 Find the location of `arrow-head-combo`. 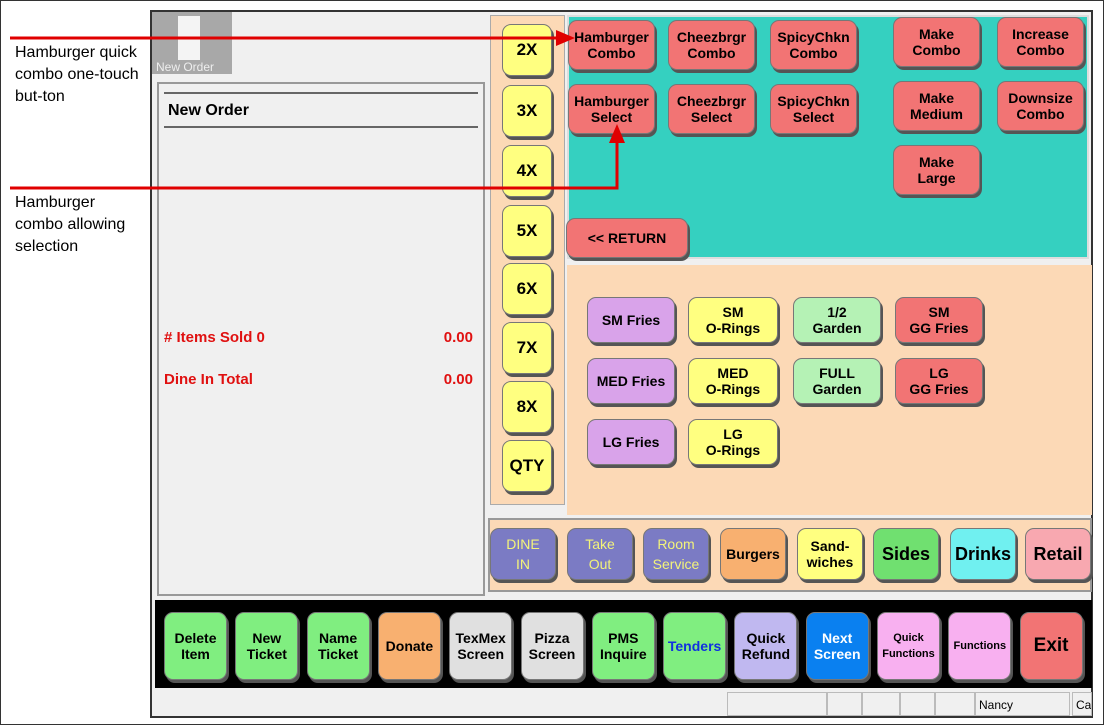

arrow-head-combo is located at coordinates (565, 38).